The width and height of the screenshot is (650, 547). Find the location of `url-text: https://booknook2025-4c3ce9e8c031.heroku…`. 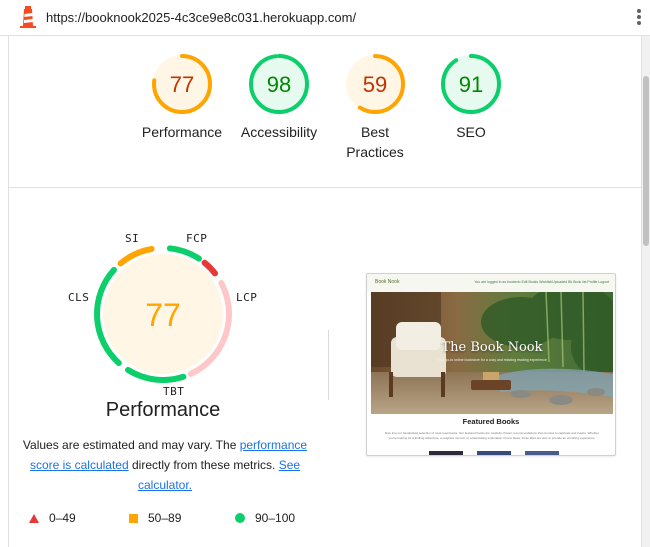

url-text: https://booknook2025-4c3ce9e8c031.heroku… is located at coordinates (201, 17).